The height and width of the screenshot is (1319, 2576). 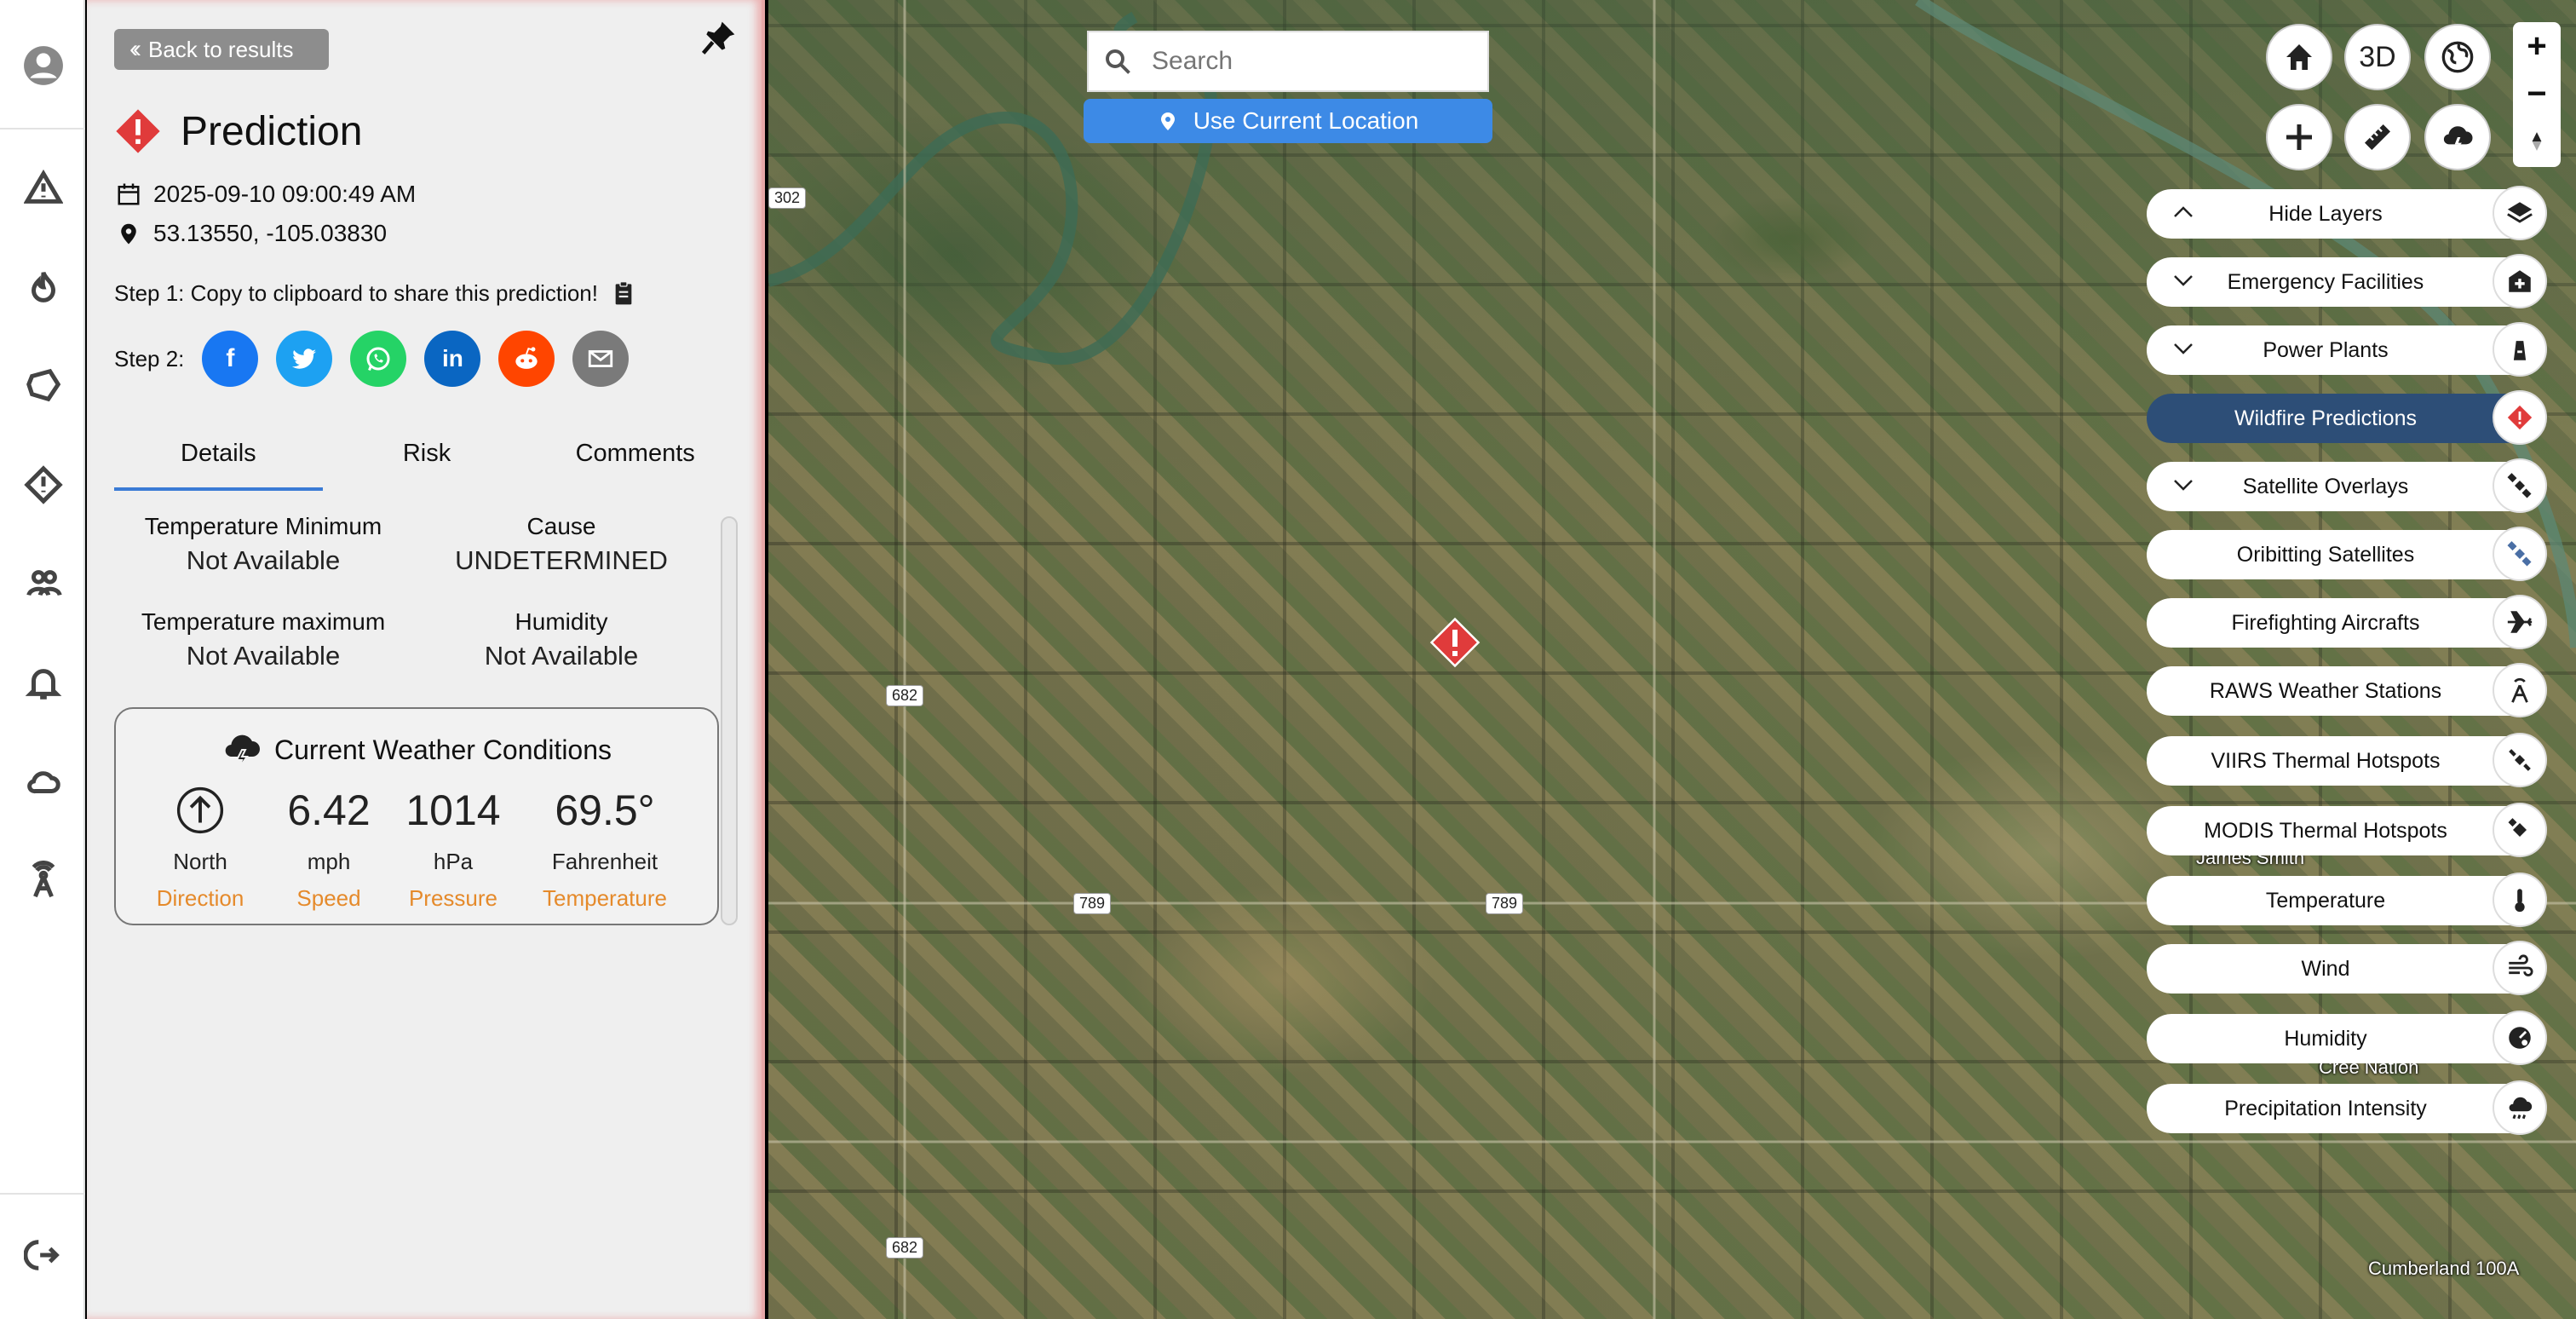 I want to click on thunder-cloud-icon, so click(x=243, y=752).